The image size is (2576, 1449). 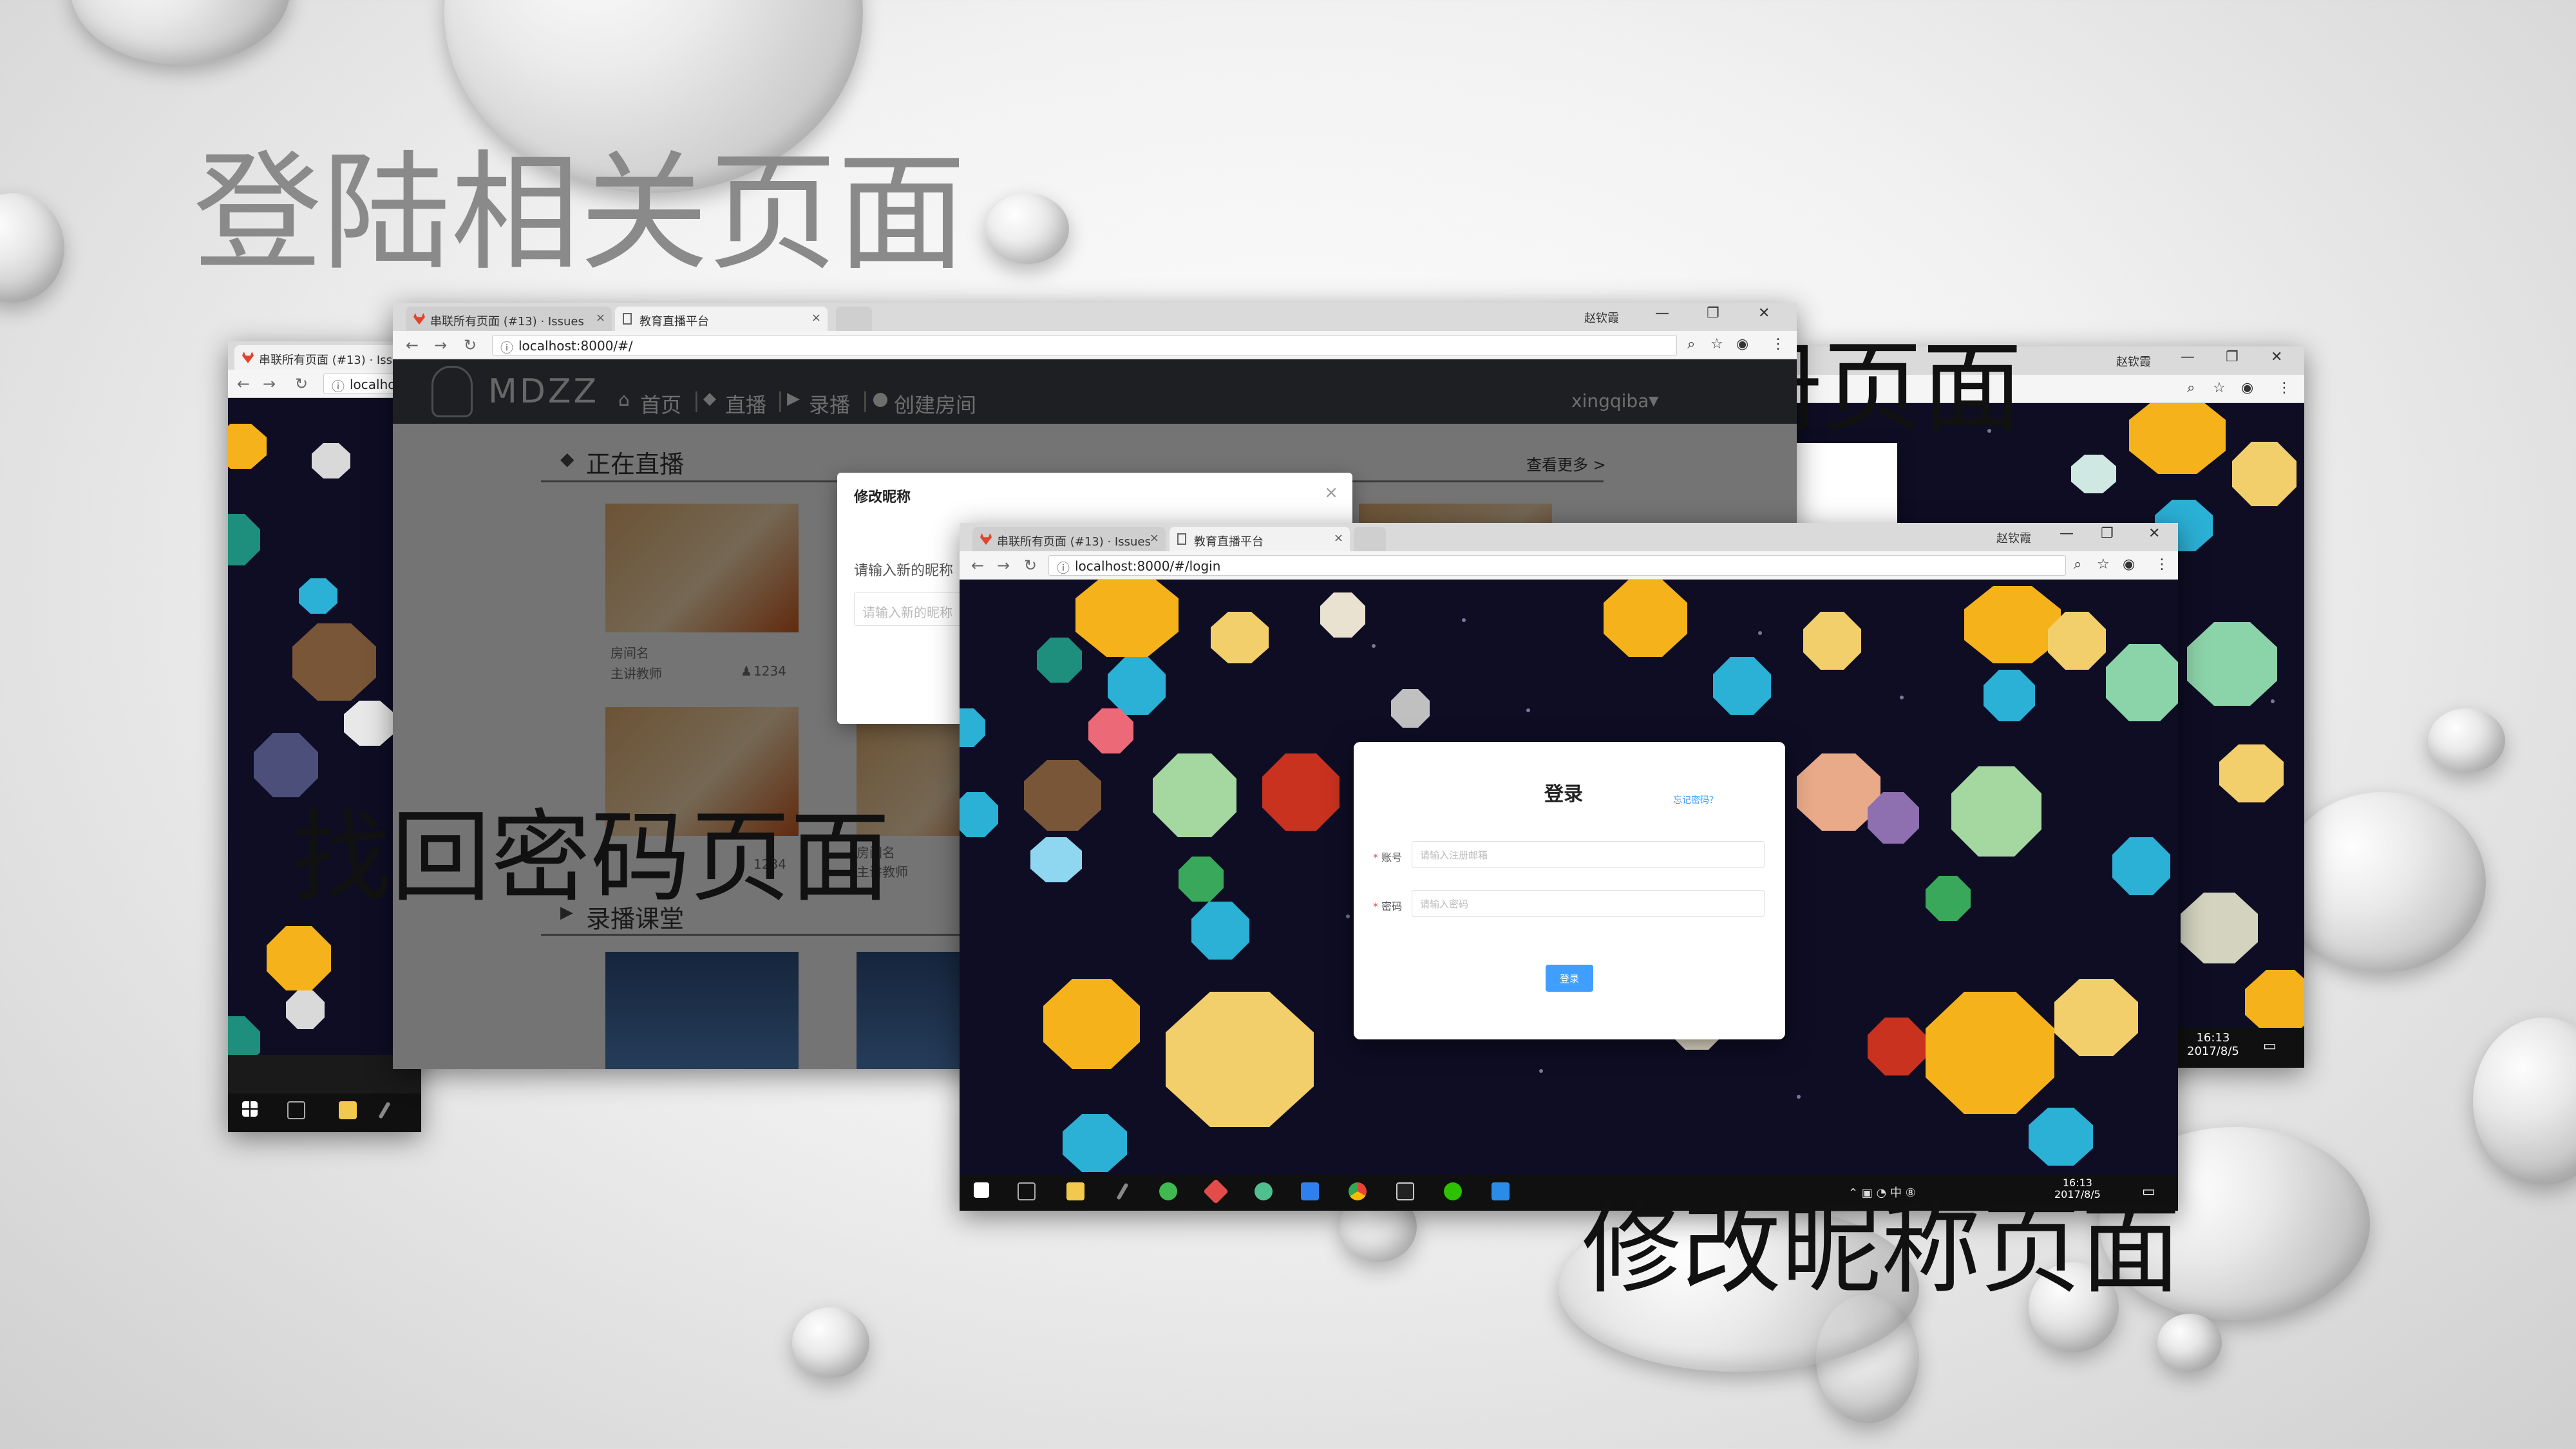 I want to click on info-icon: ⓘ, so click(x=507, y=348).